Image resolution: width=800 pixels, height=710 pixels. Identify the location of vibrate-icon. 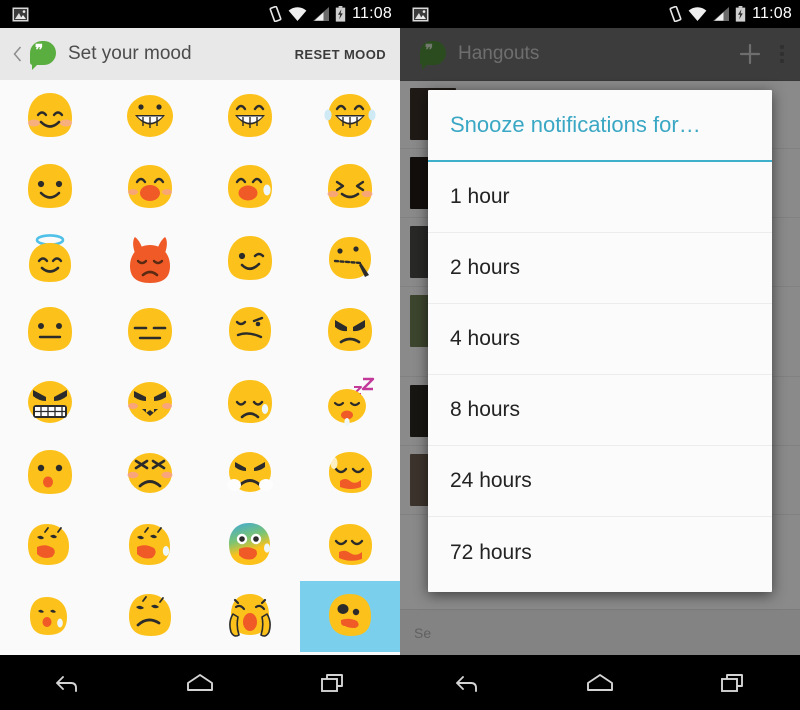
(675, 14).